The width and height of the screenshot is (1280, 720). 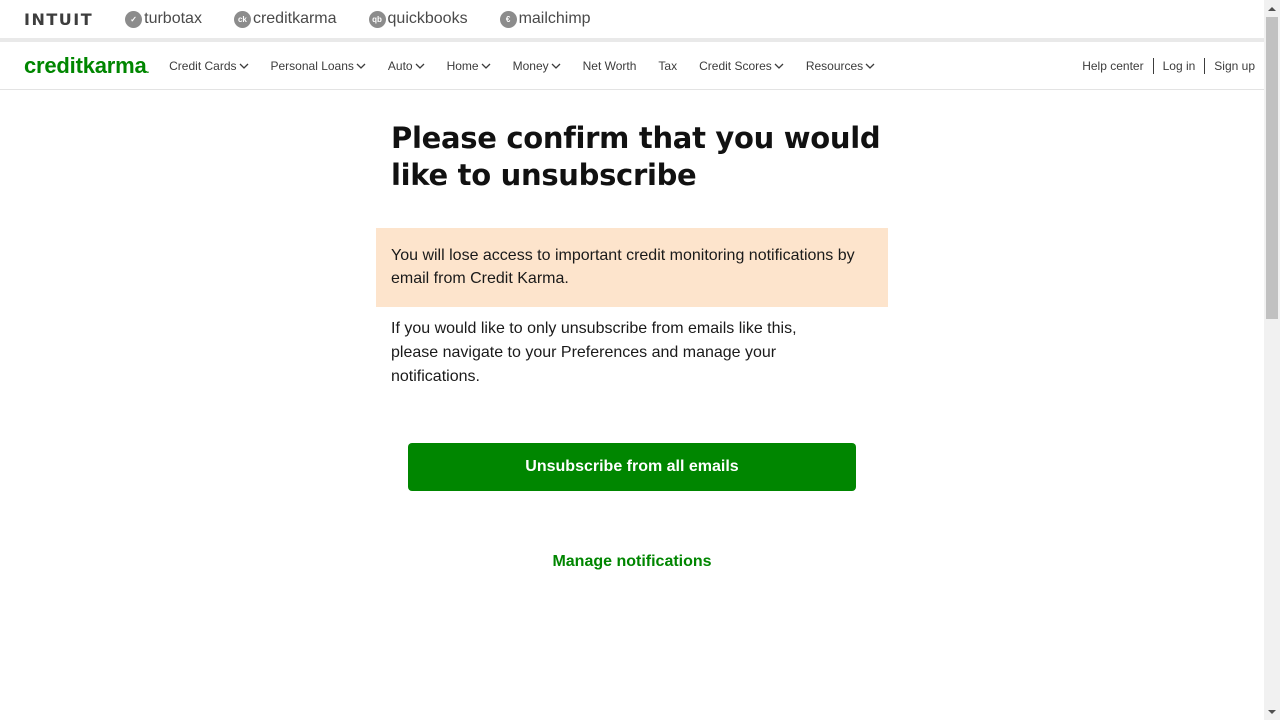 What do you see at coordinates (173, 18) in the screenshot?
I see `brand-label: turbotax` at bounding box center [173, 18].